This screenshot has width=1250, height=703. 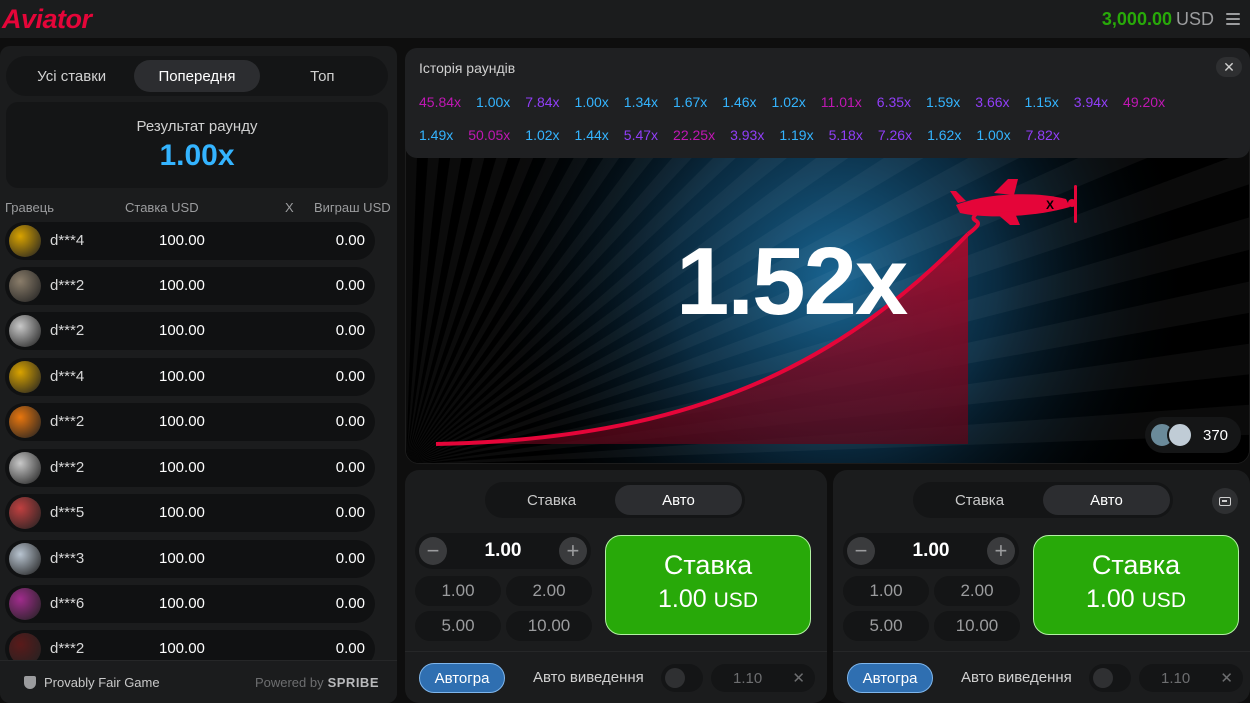 I want to click on history-multiplier: 1.46x, so click(x=739, y=102).